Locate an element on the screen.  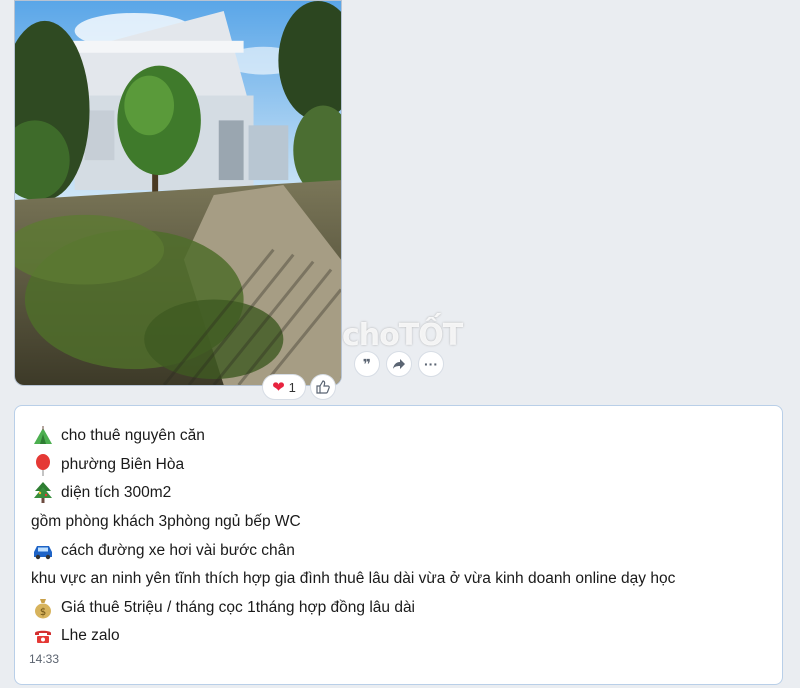
tree-icon is located at coordinates (43, 493).